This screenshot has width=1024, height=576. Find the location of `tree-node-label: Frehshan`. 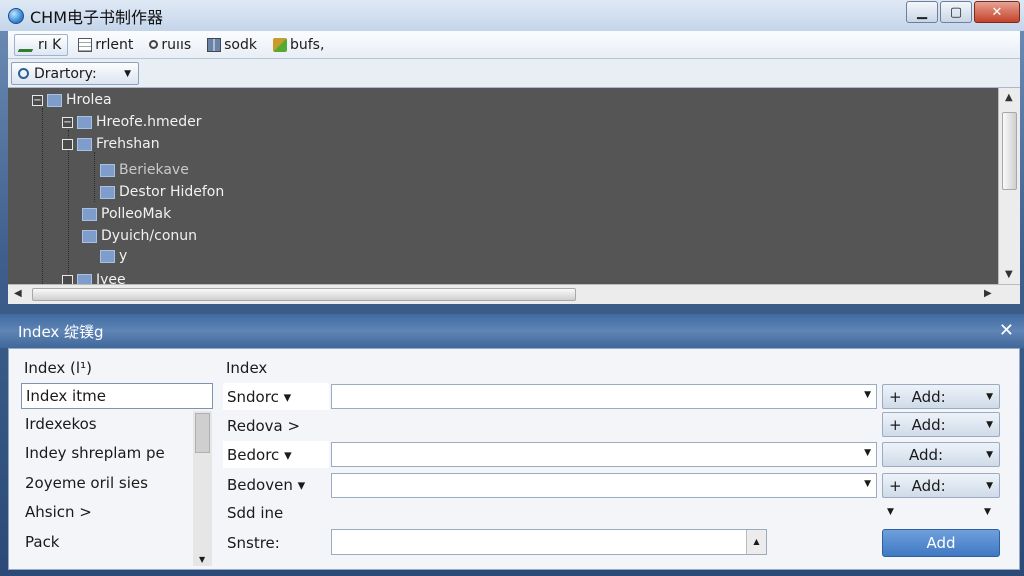

tree-node-label: Frehshan is located at coordinates (128, 144).